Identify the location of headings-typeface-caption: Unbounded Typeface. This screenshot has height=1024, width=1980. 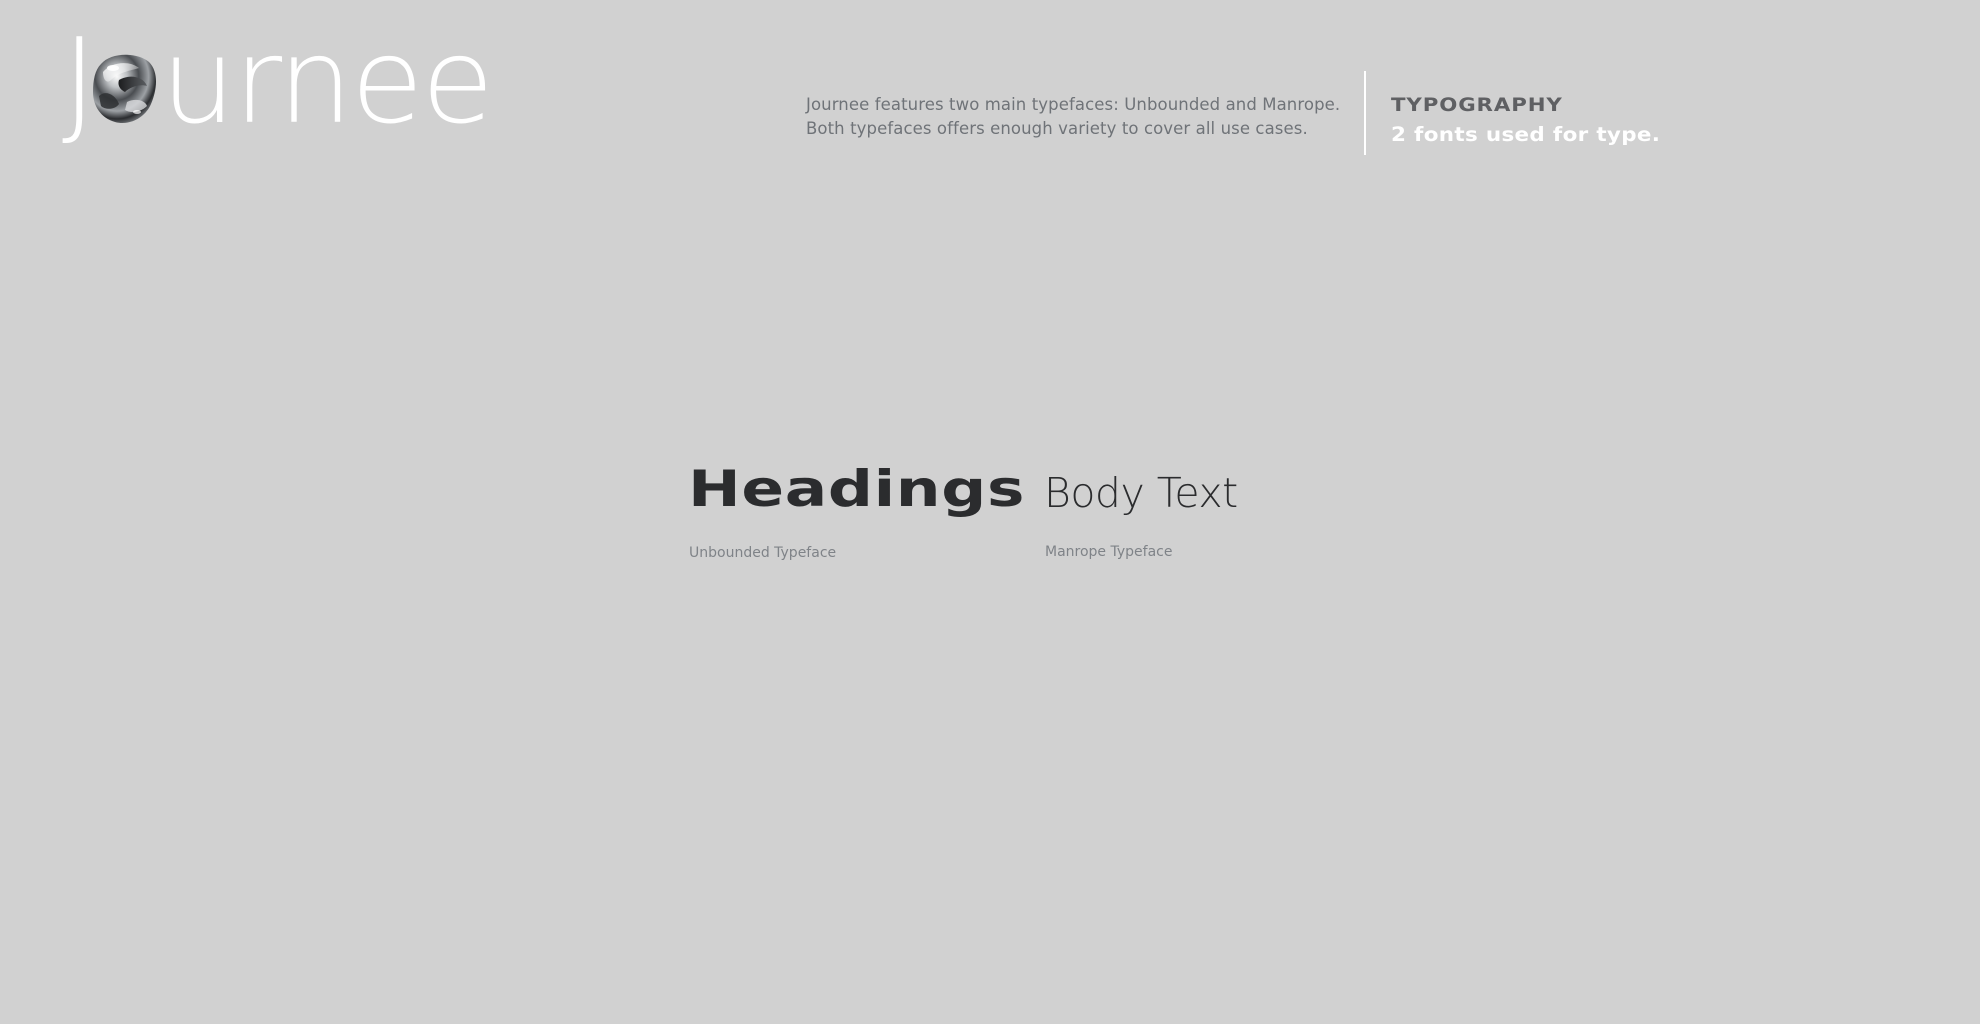
(763, 553).